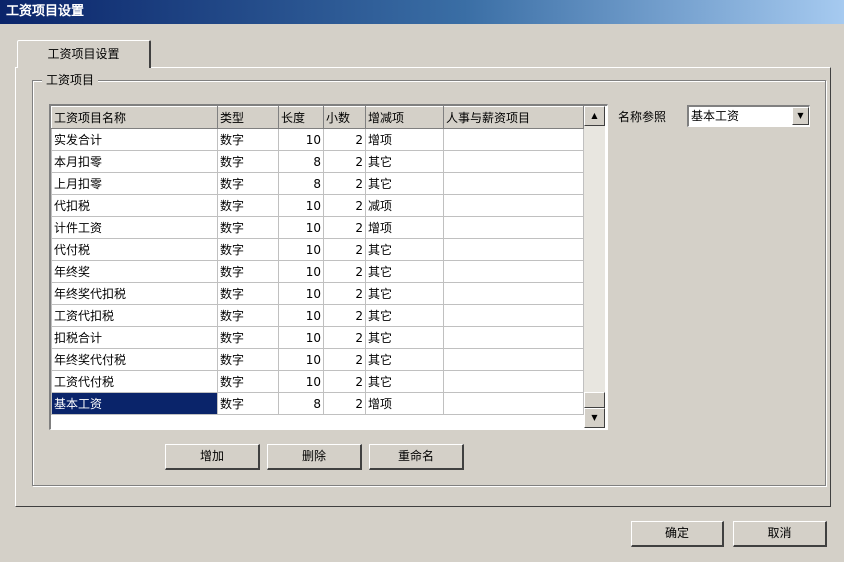  I want to click on cell-item-name: 扣税合计, so click(134, 337).